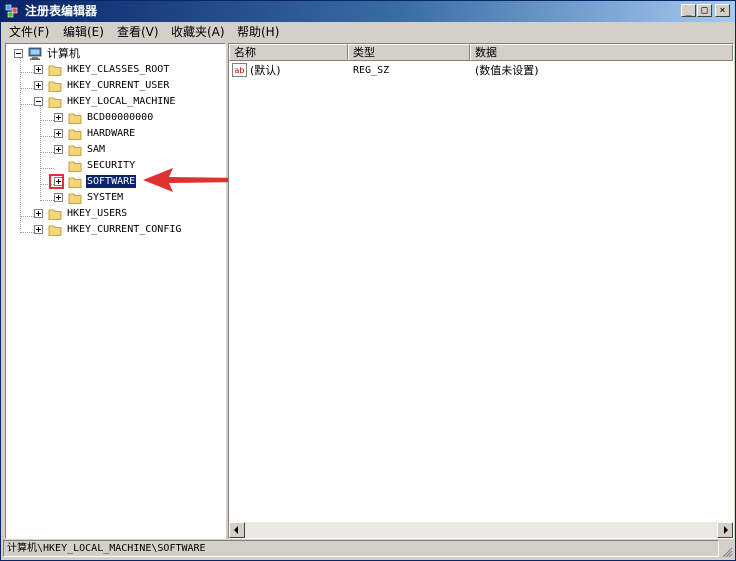 The height and width of the screenshot is (561, 736). I want to click on scroll-left-button, so click(237, 530).